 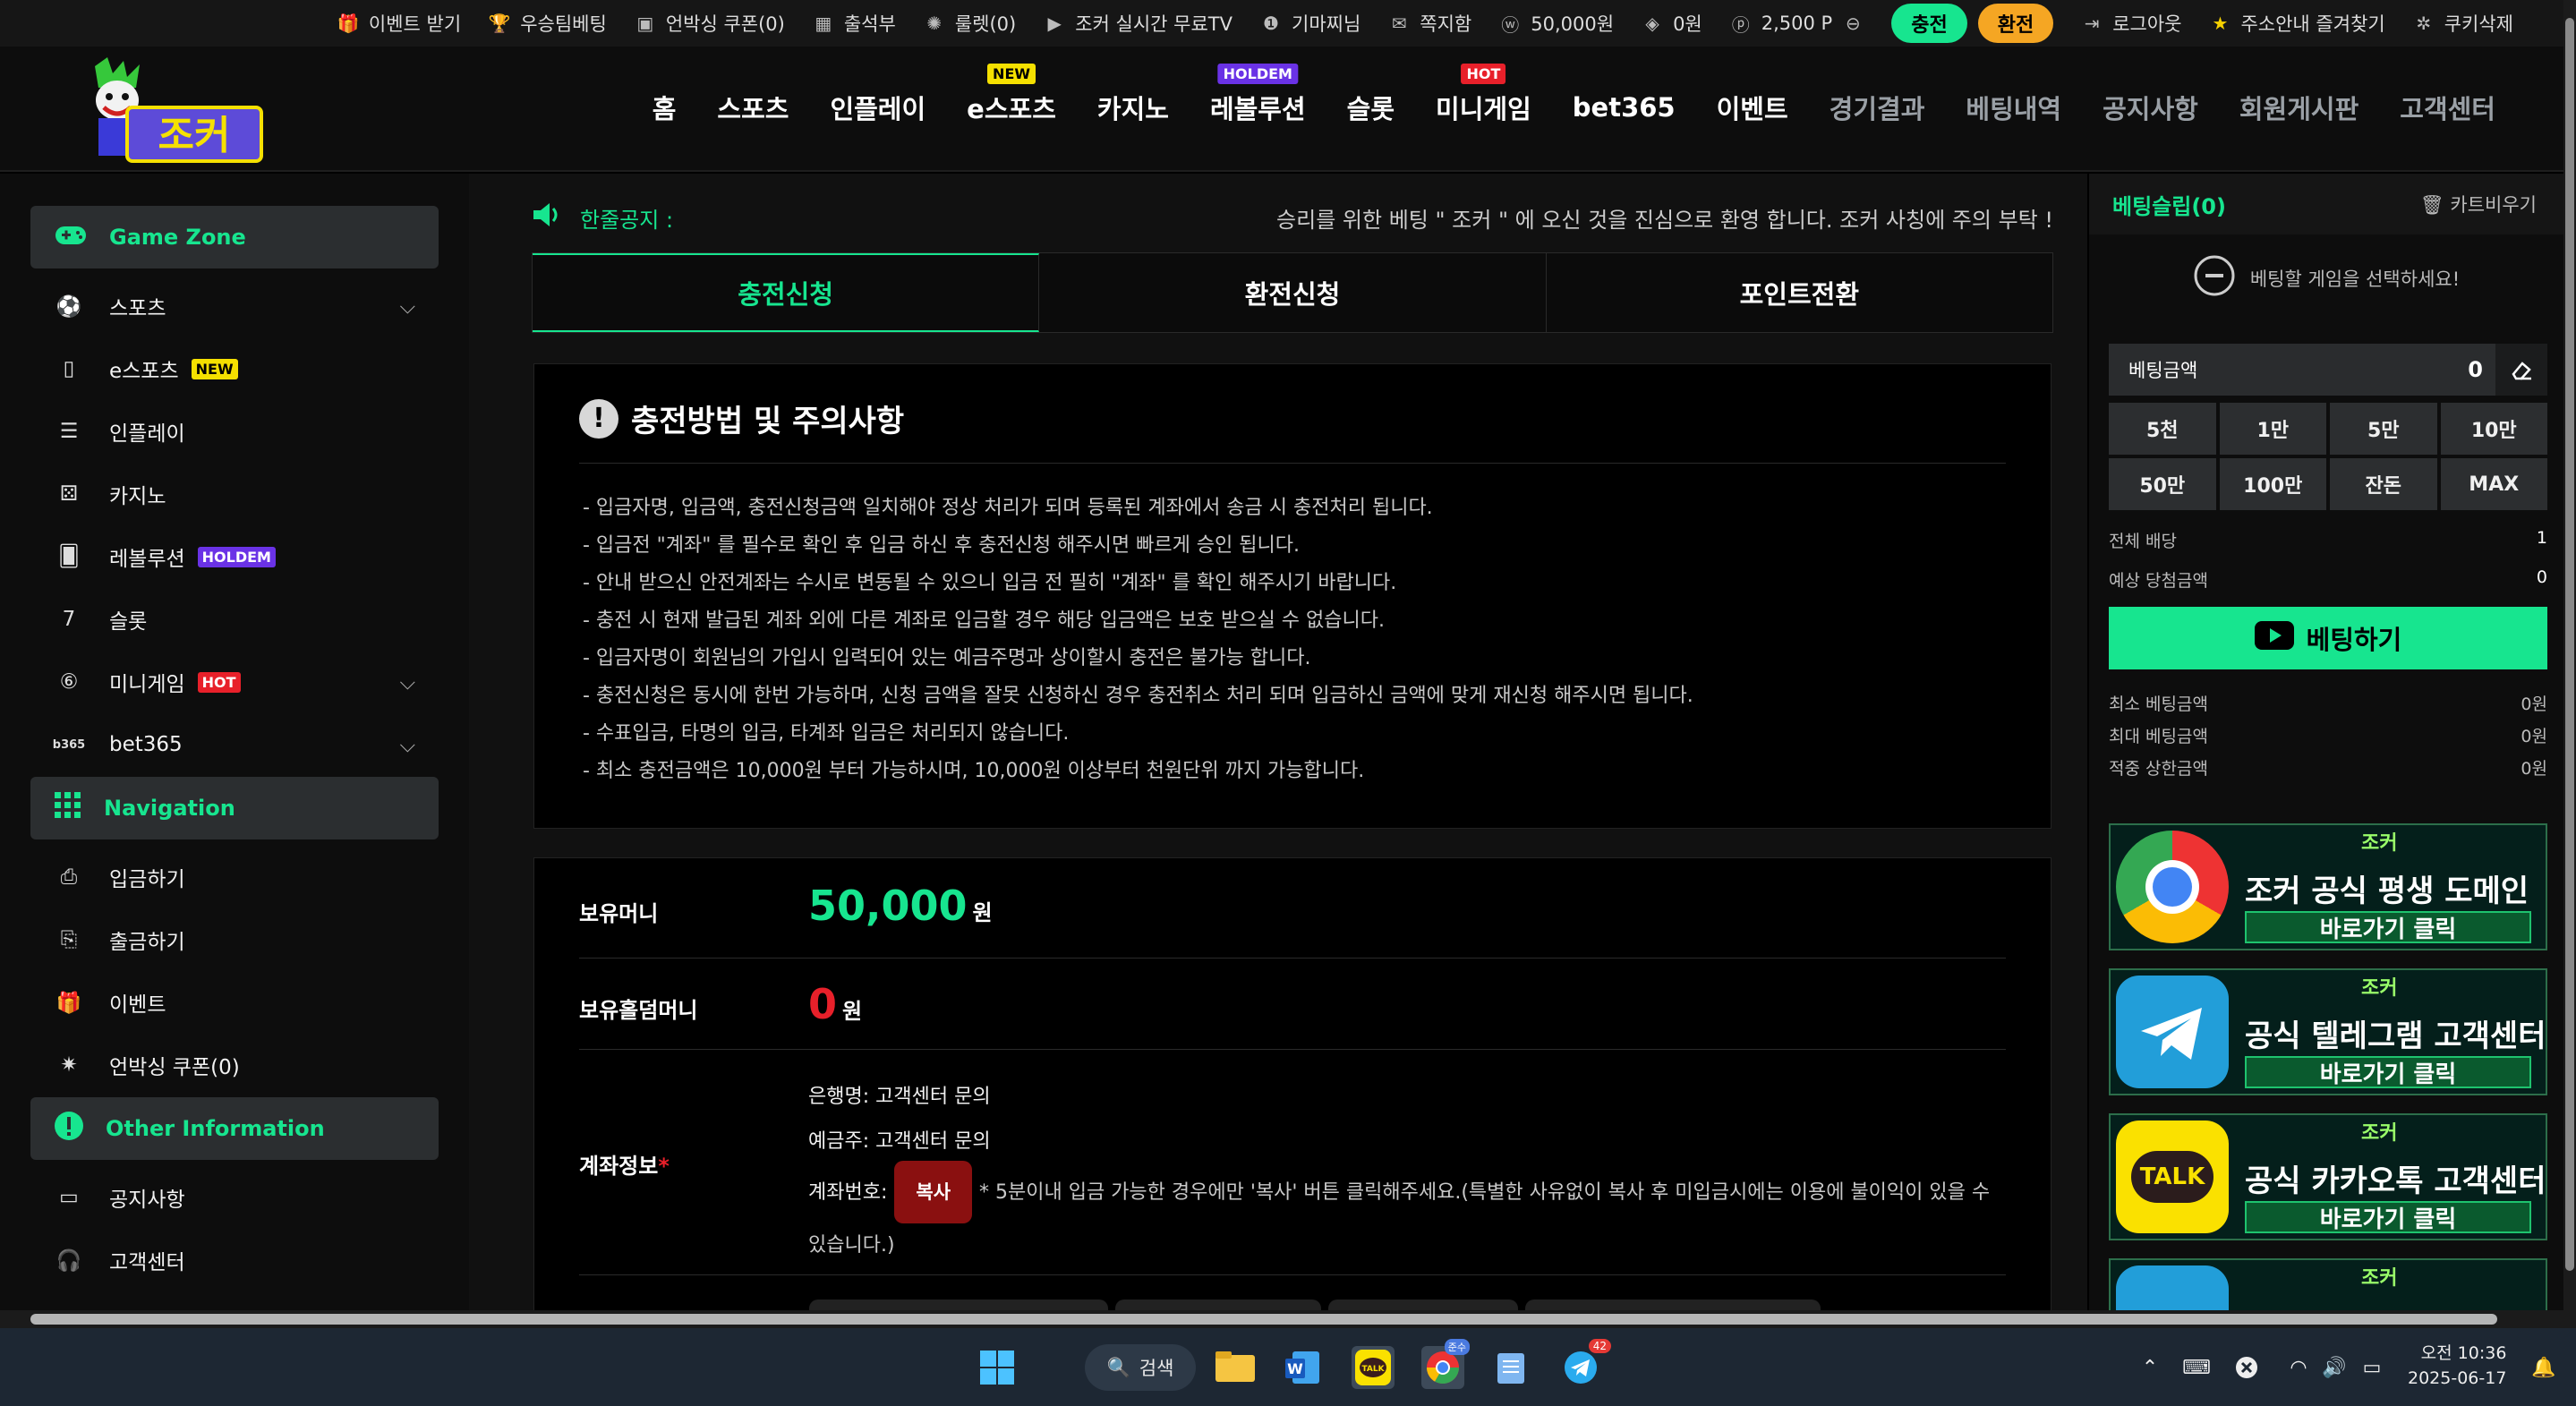 I want to click on required-mark: *, so click(x=664, y=1166).